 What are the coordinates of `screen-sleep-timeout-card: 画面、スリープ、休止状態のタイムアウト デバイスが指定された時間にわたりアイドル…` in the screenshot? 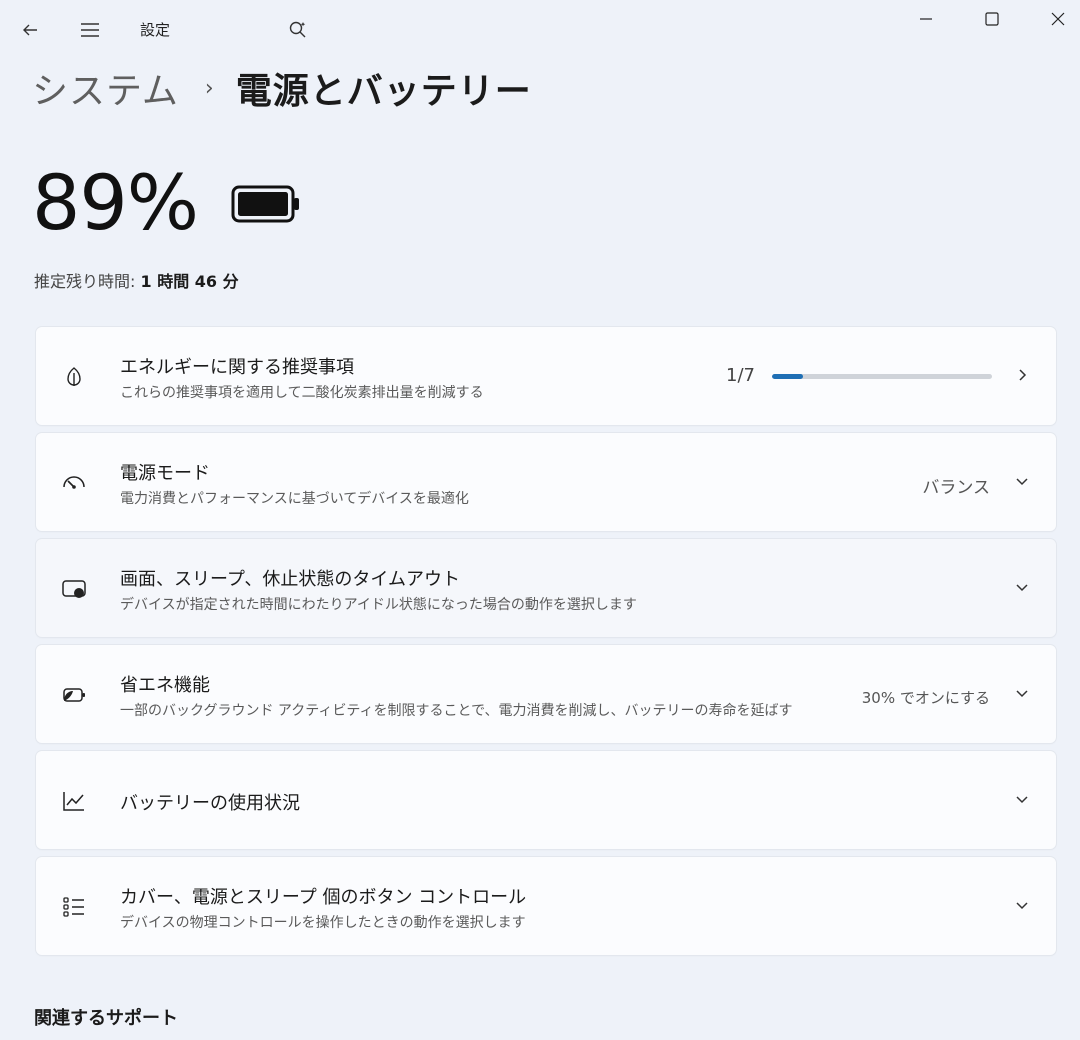 It's located at (546, 588).